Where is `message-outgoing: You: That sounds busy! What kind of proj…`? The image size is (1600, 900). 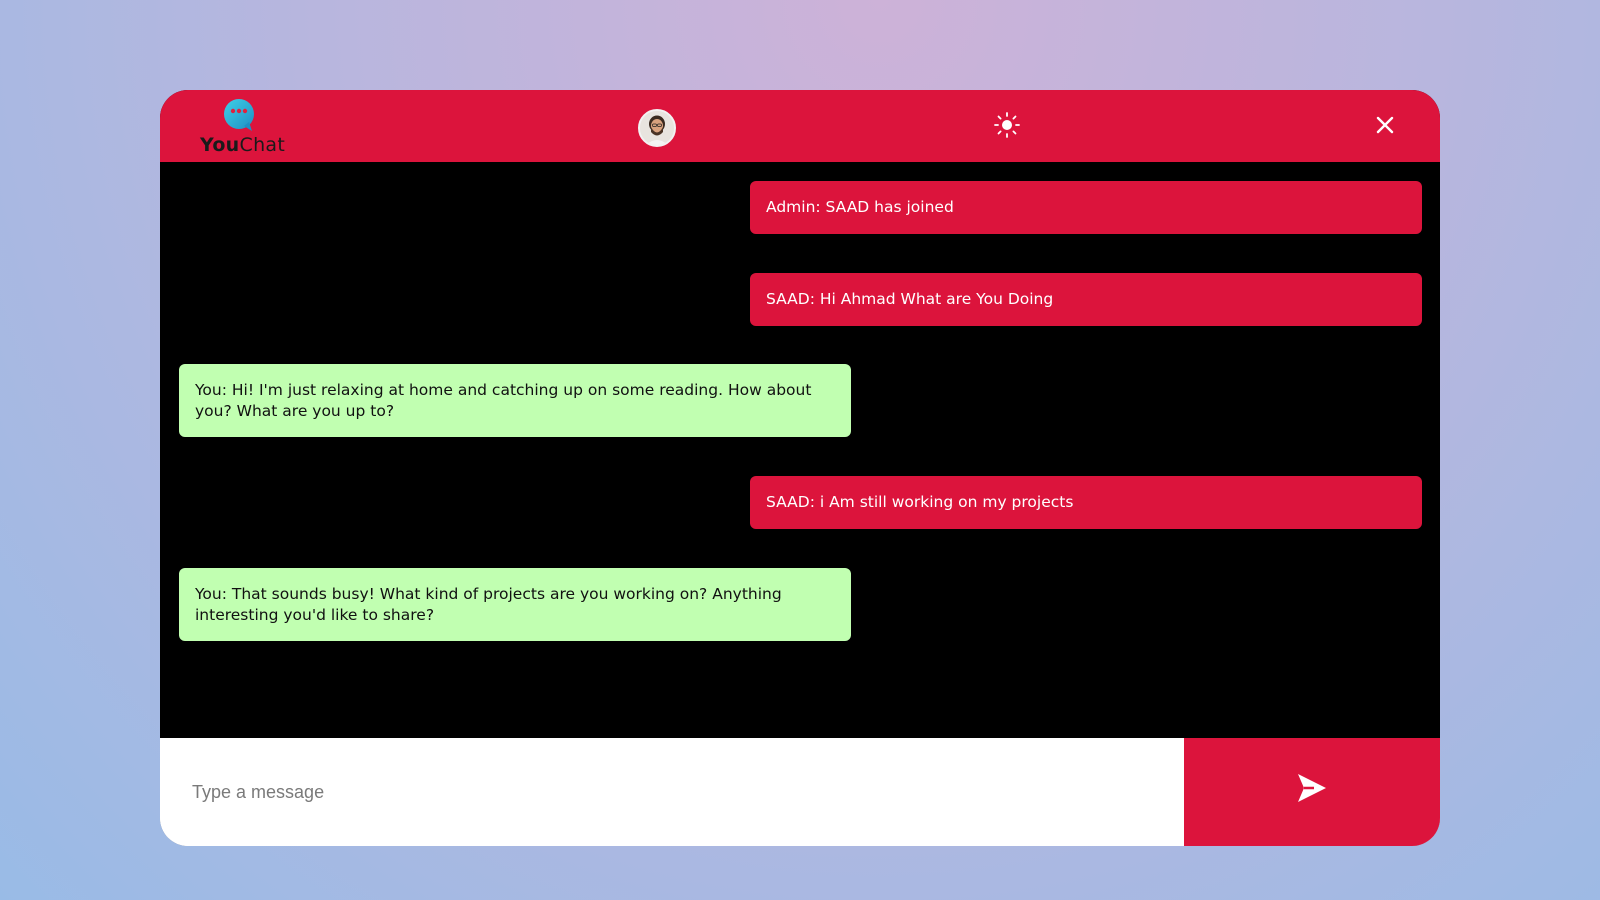
message-outgoing: You: That sounds busy! What kind of proj… is located at coordinates (515, 604).